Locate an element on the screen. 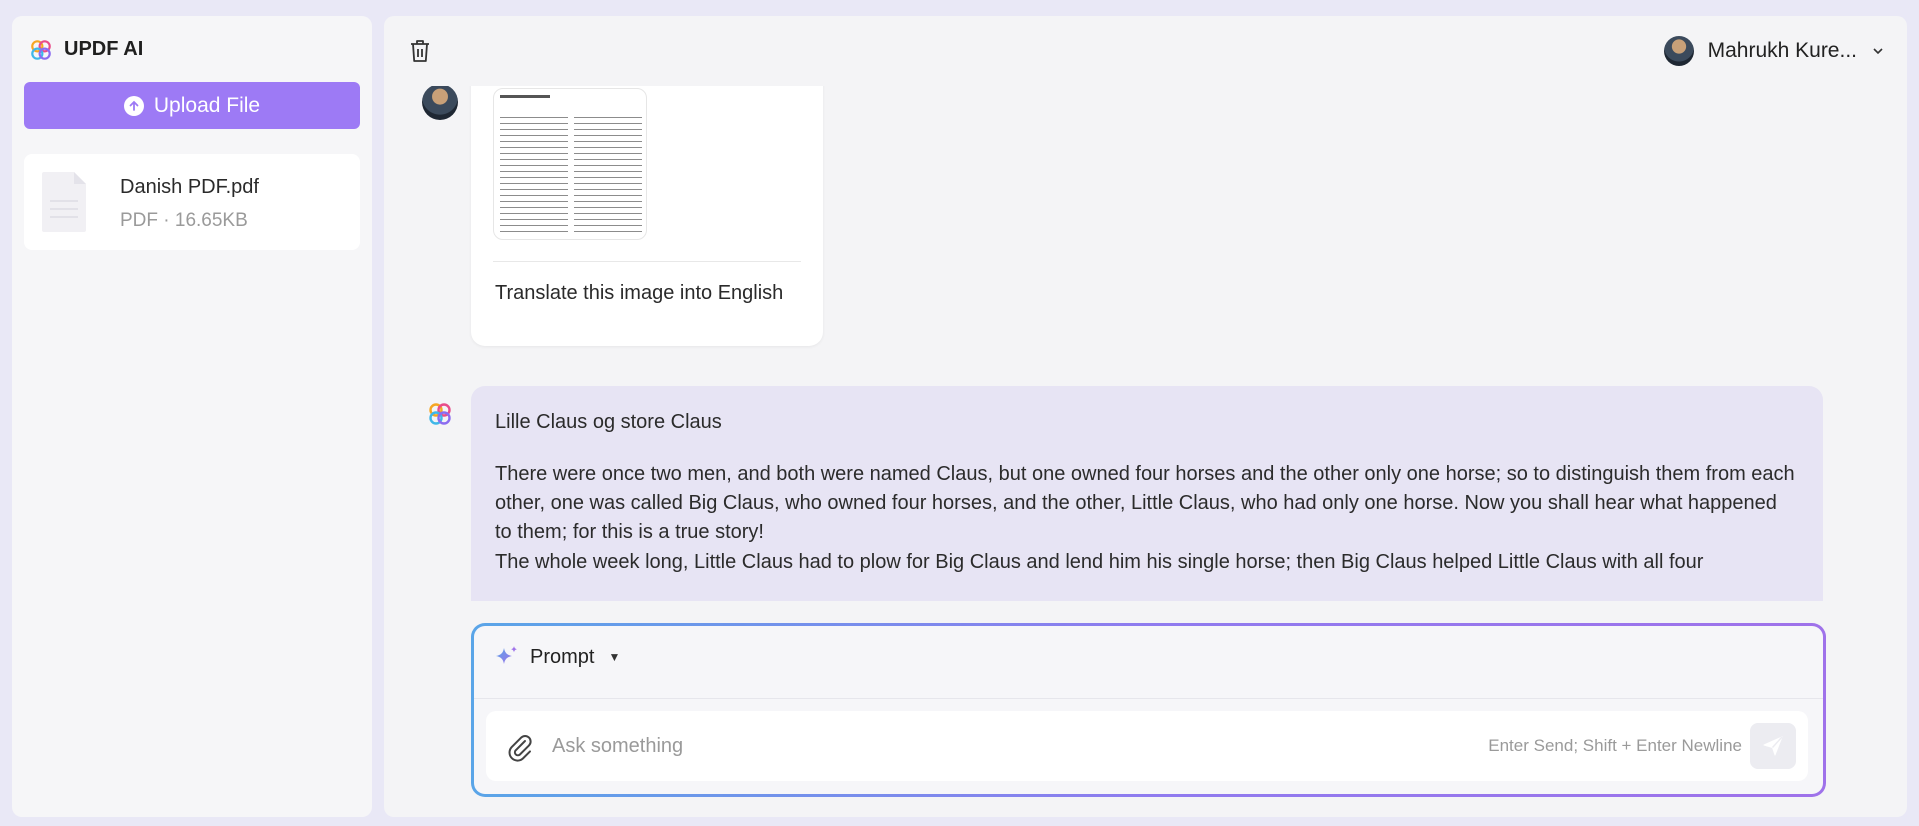  send-icon is located at coordinates (1773, 746).